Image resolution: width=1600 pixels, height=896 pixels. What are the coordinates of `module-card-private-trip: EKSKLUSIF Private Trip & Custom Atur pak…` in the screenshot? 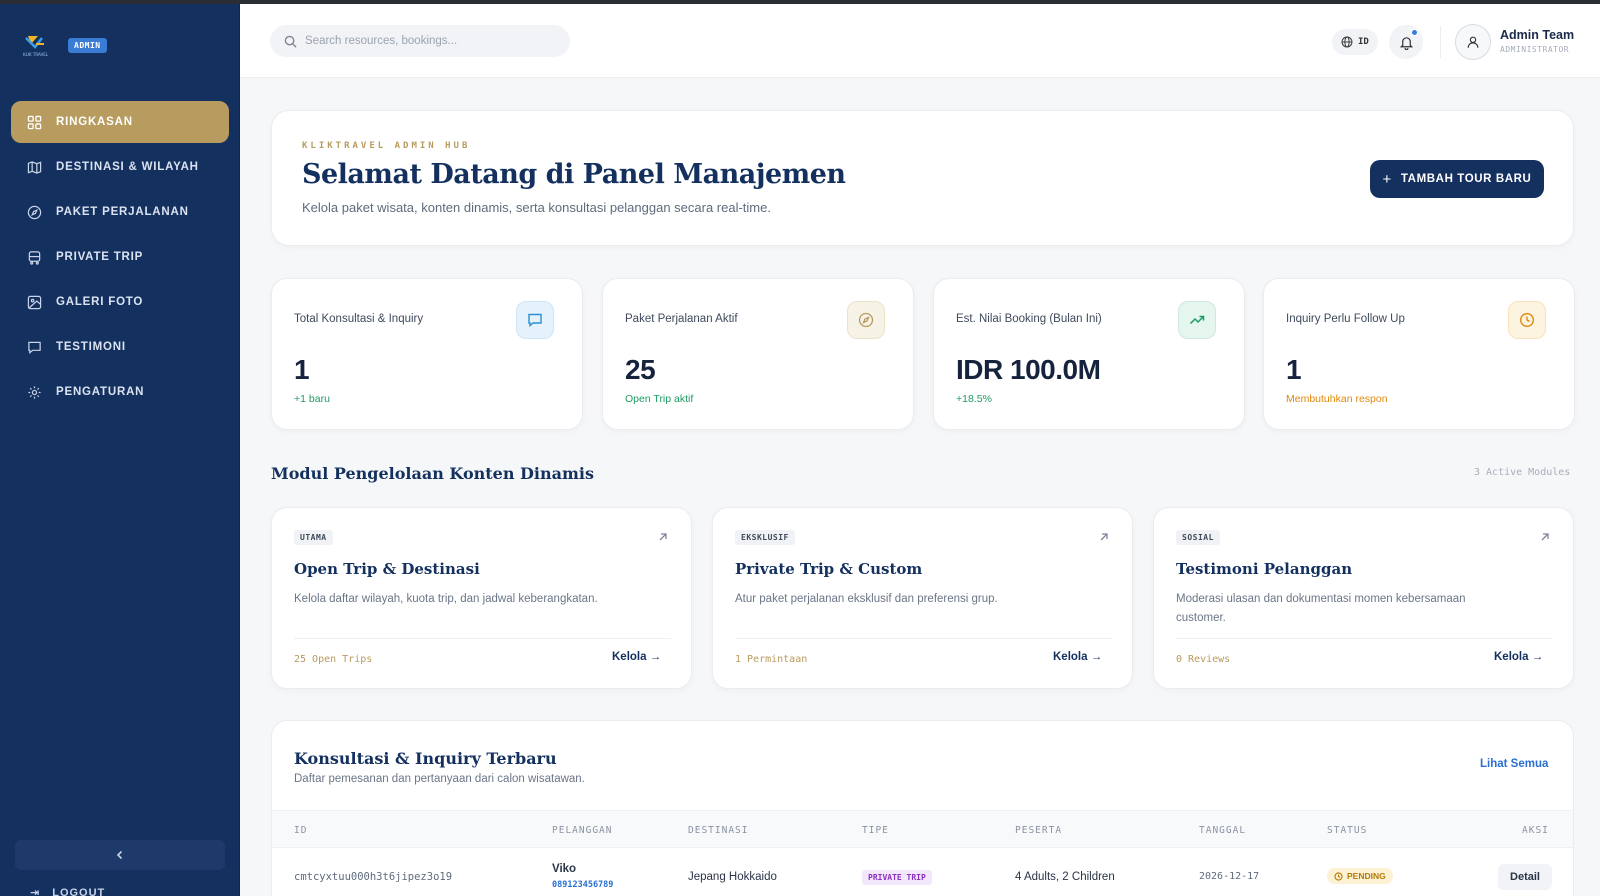 It's located at (922, 598).